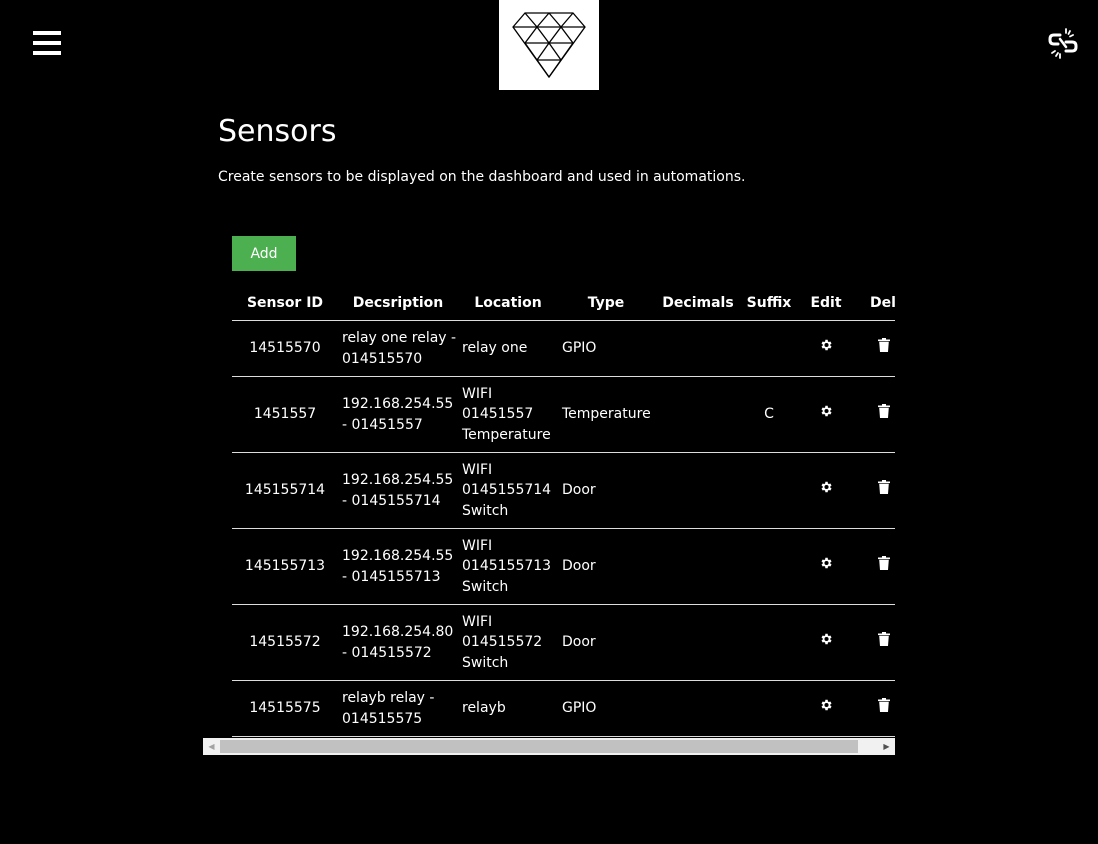  What do you see at coordinates (285, 642) in the screenshot?
I see `cell-sensor-id: 14515572` at bounding box center [285, 642].